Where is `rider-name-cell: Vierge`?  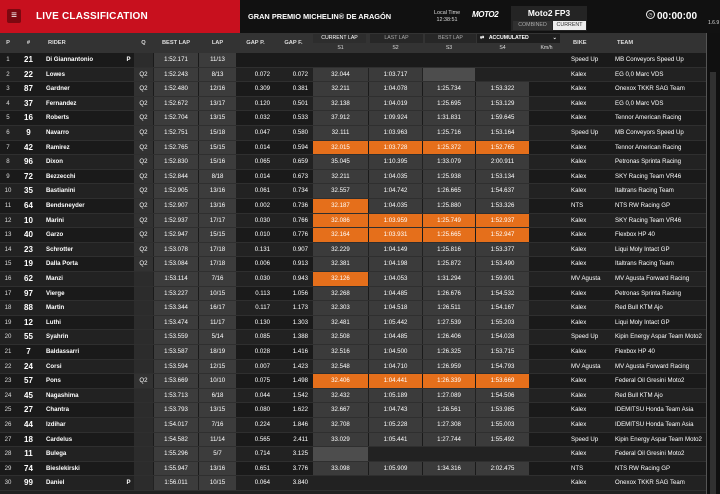
rider-name-cell: Vierge is located at coordinates (82, 294).